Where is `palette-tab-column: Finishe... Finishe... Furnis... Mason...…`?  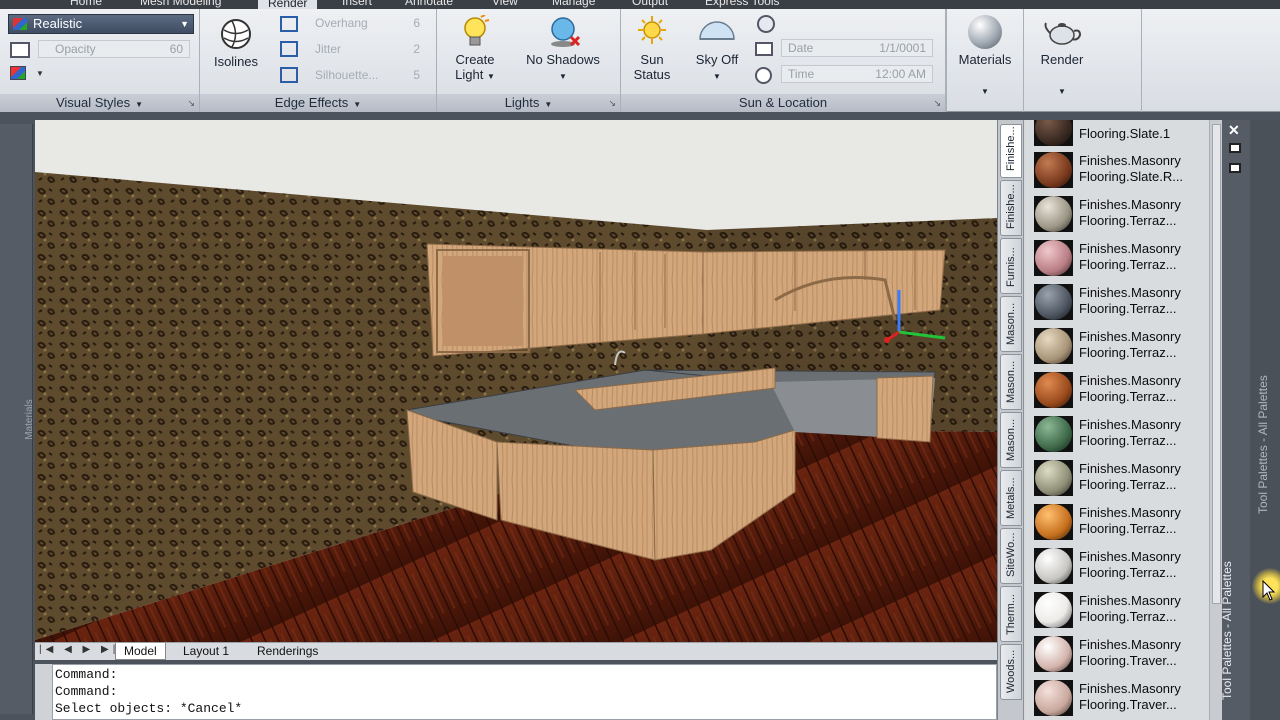 palette-tab-column: Finishe... Finishe... Furnis... Mason...… is located at coordinates (1011, 420).